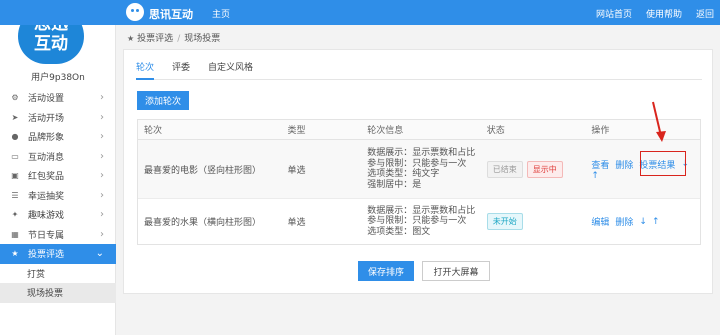 The height and width of the screenshot is (335, 720). I want to click on round-info: 数据展示：显示票数和占比 参与限制：只能参与一次 选项类型：图文, so click(427, 221).